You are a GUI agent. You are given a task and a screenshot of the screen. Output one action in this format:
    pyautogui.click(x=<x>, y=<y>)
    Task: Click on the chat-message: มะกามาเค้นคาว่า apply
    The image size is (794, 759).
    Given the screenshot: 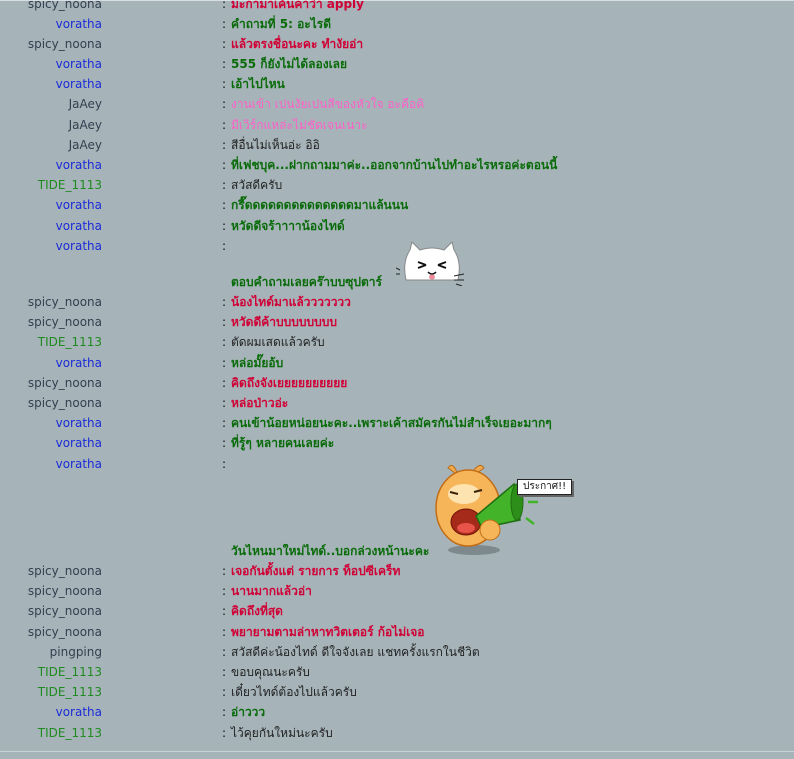 What is the action you would take?
    pyautogui.click(x=297, y=5)
    